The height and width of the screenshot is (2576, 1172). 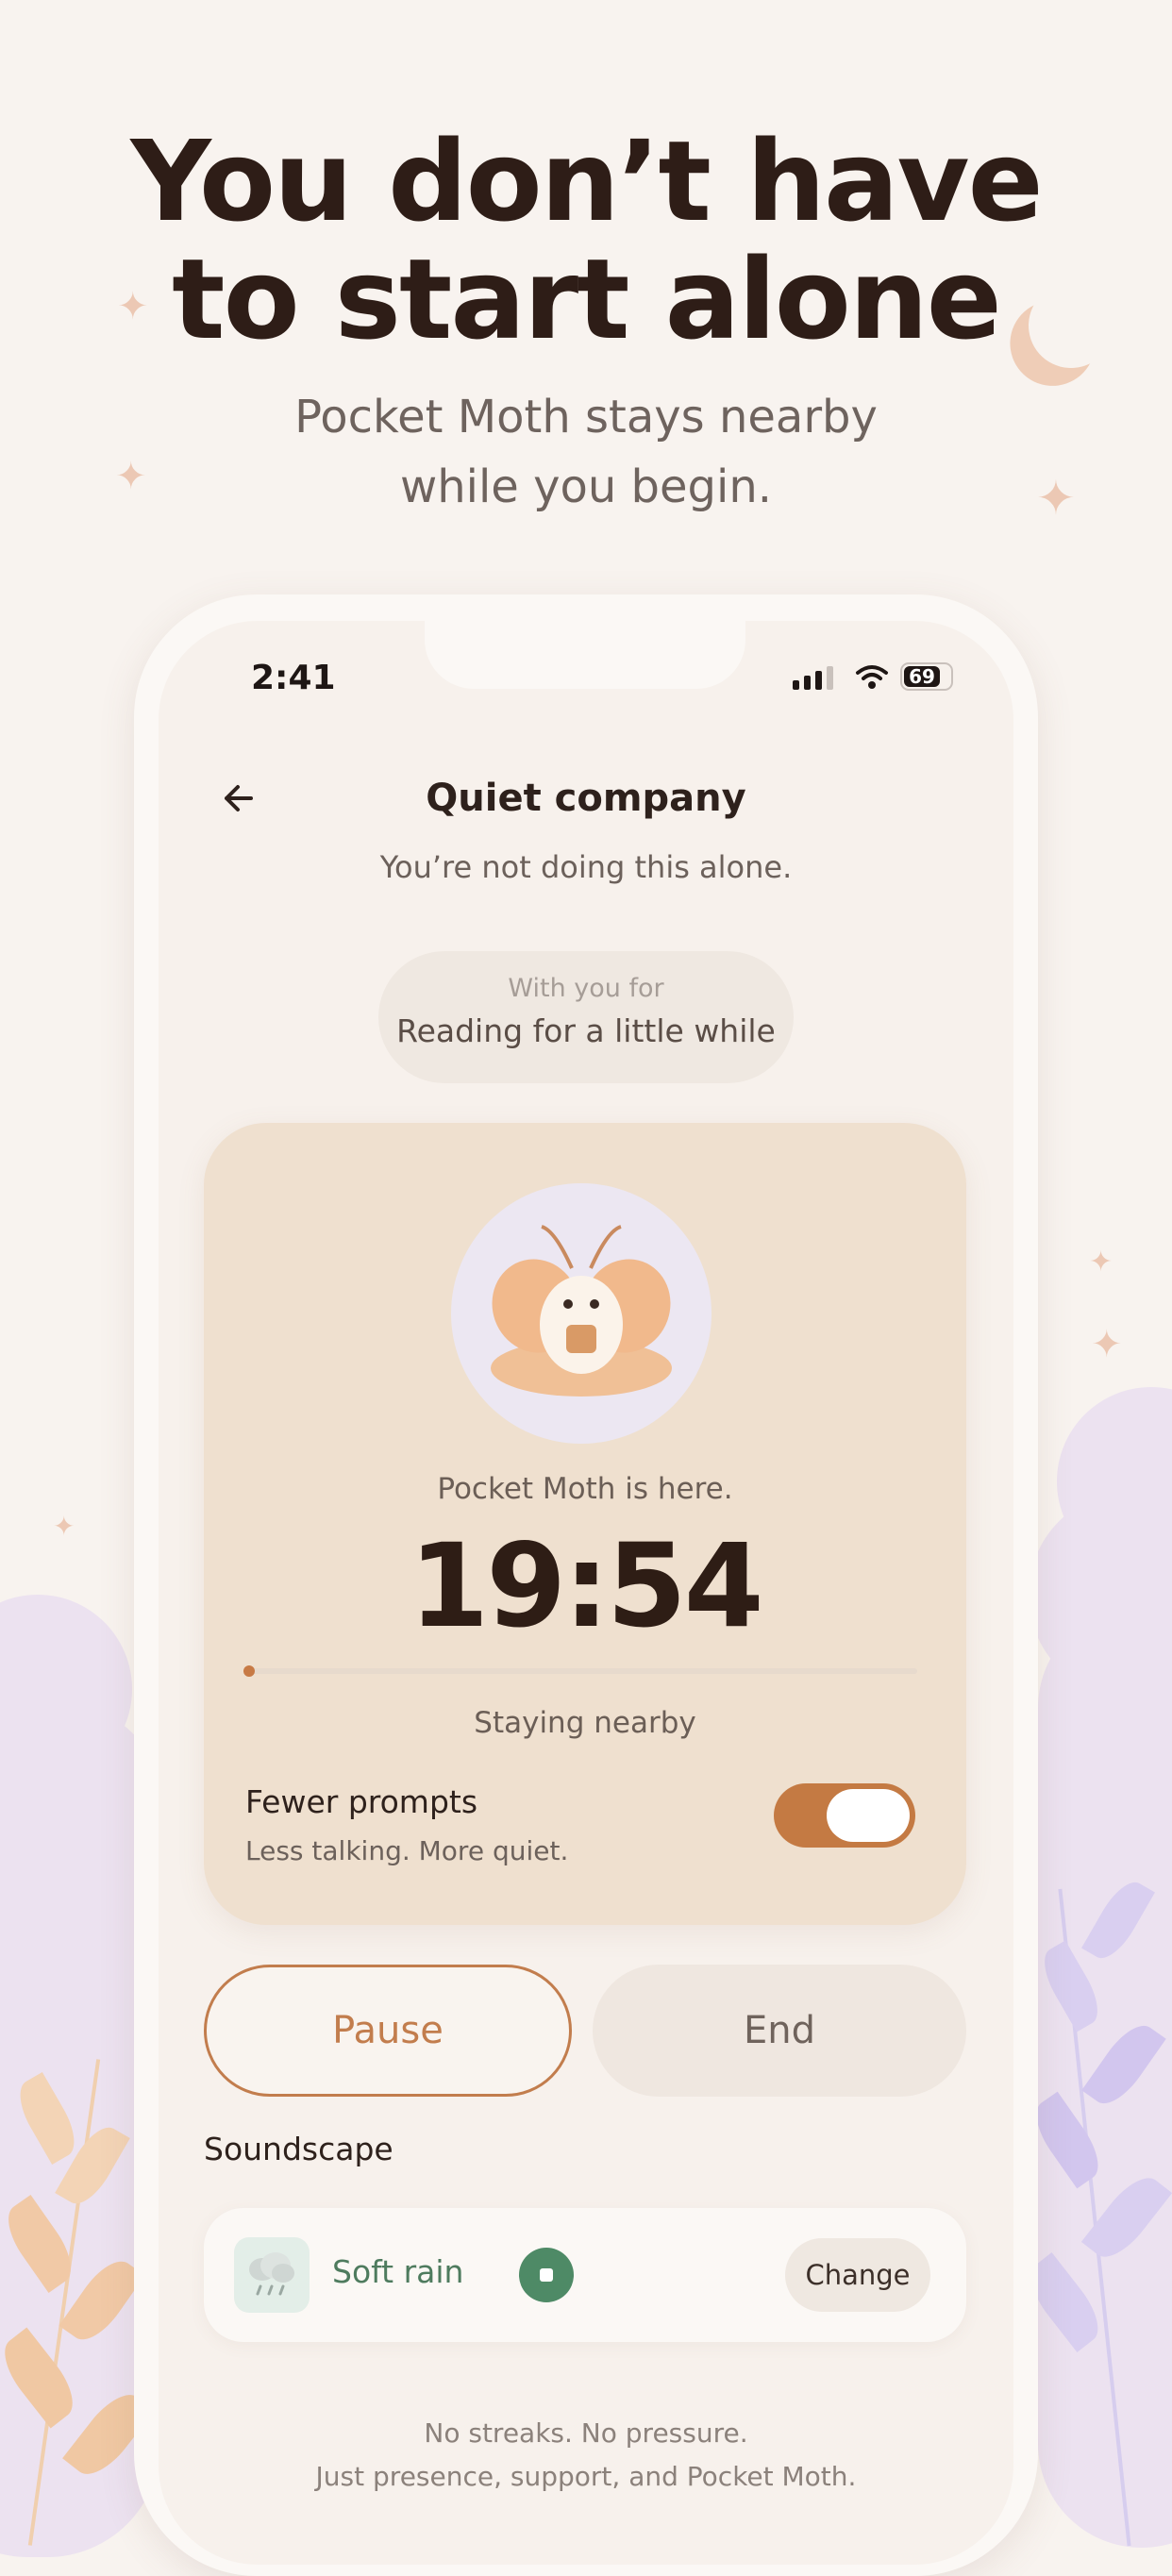 I want to click on soundscape-name: Soft rain, so click(x=398, y=2271).